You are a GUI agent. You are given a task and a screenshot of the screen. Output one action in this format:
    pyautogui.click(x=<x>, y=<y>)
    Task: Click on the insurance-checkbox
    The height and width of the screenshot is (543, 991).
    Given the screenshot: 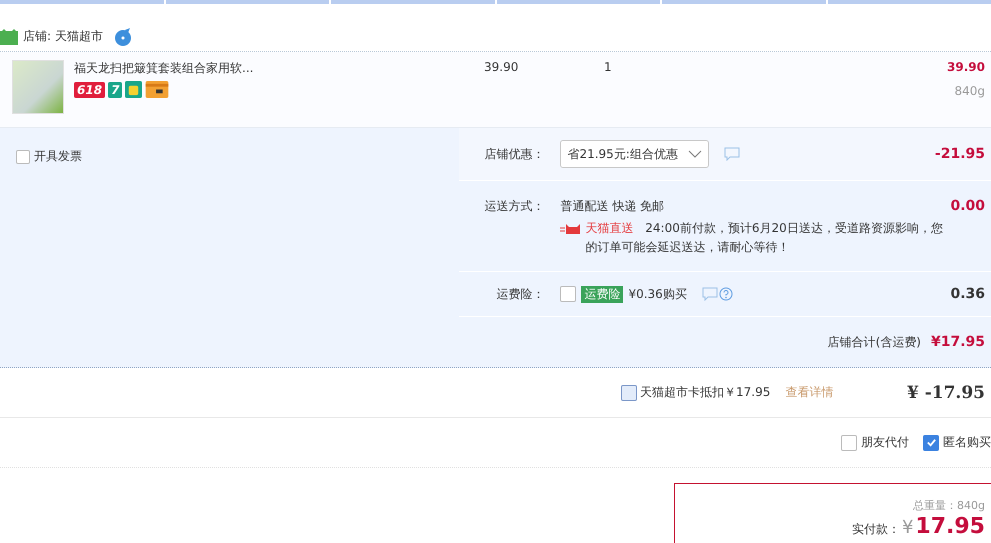 What is the action you would take?
    pyautogui.click(x=568, y=294)
    